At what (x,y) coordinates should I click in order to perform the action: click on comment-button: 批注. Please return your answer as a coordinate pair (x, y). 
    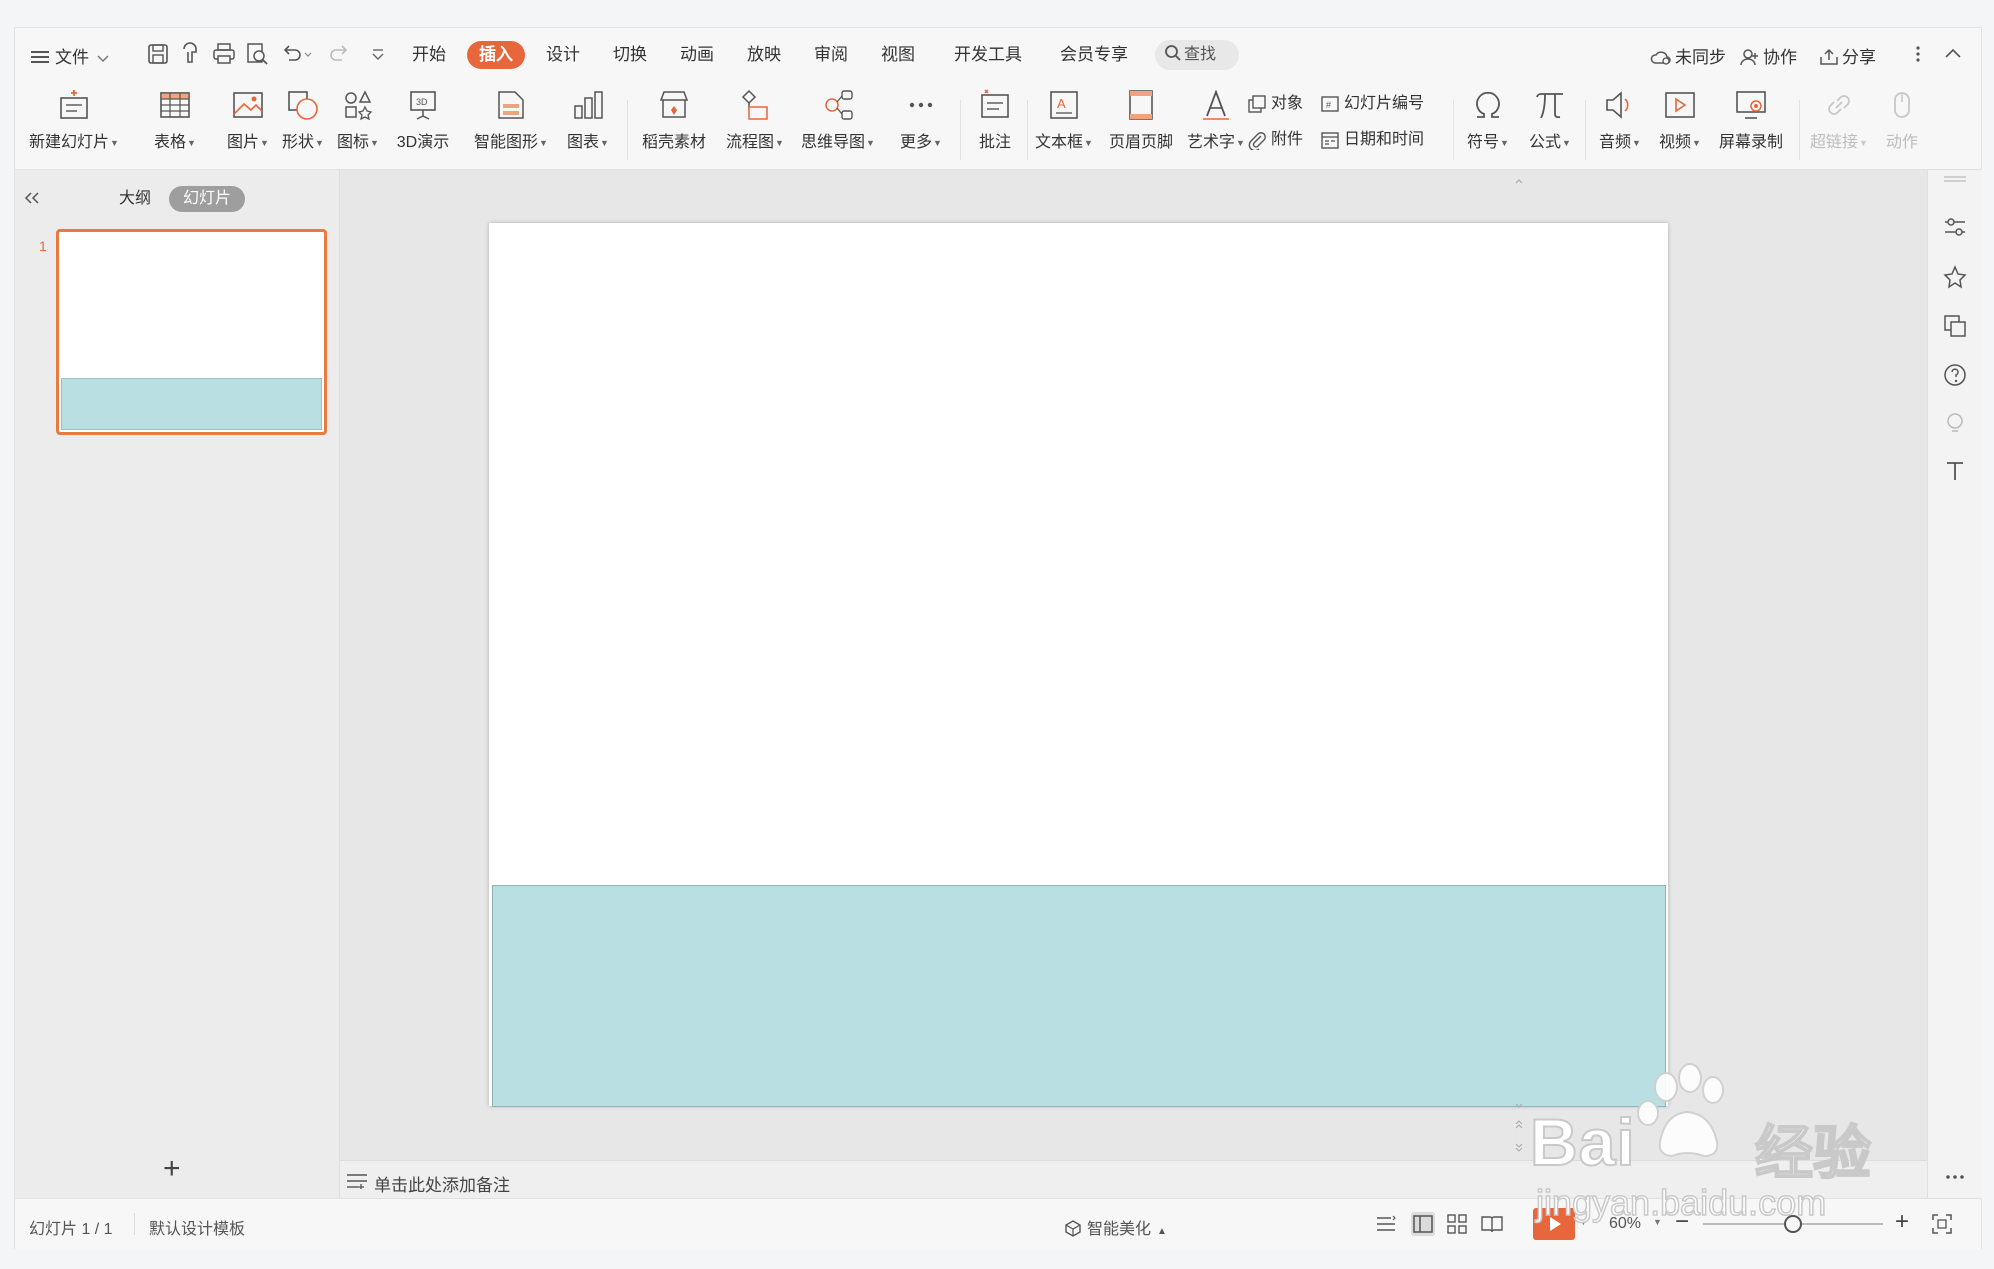
    Looking at the image, I should click on (995, 126).